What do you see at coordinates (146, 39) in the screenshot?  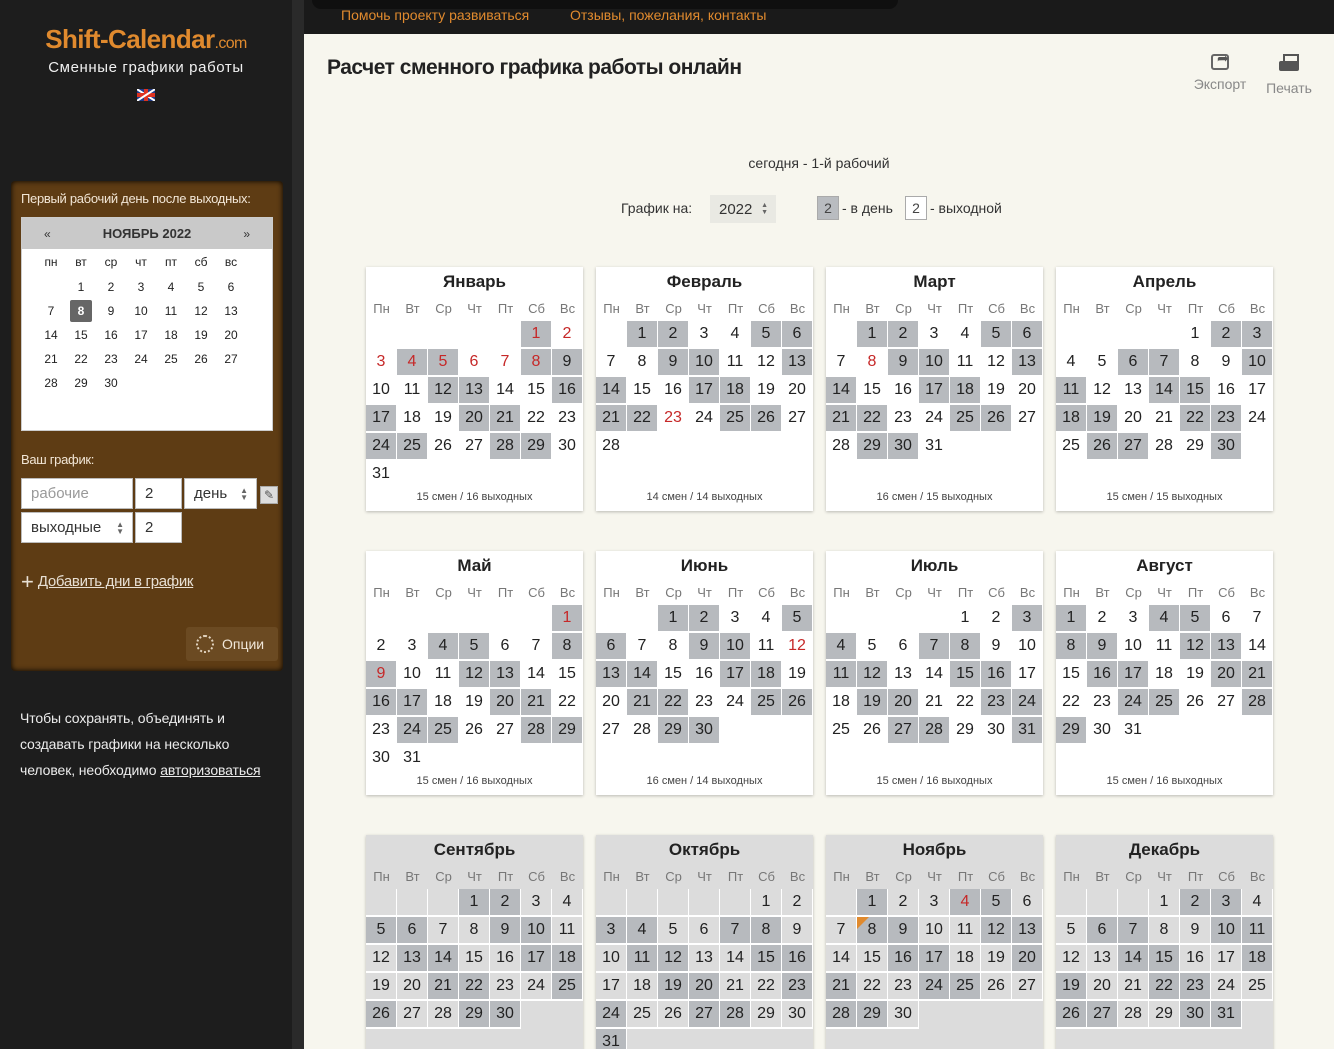 I see `site-logo: Shift-Calendar.com` at bounding box center [146, 39].